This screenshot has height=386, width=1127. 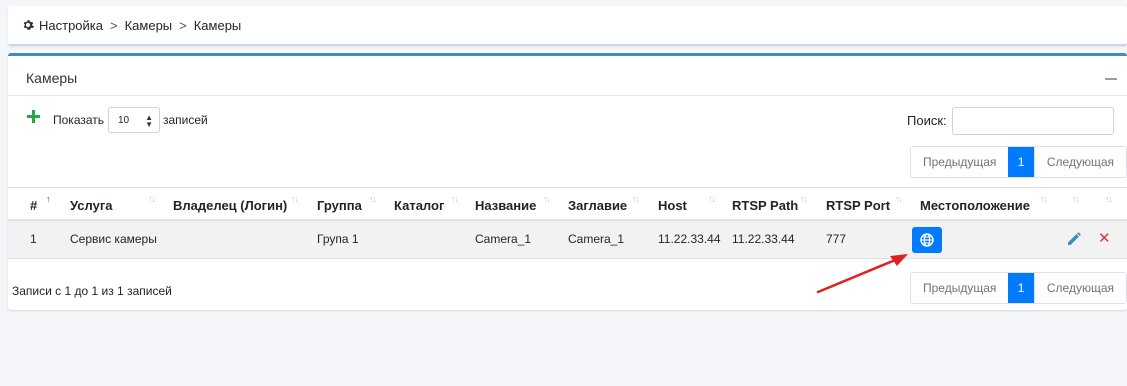 I want to click on show-label: Показать, so click(x=79, y=120).